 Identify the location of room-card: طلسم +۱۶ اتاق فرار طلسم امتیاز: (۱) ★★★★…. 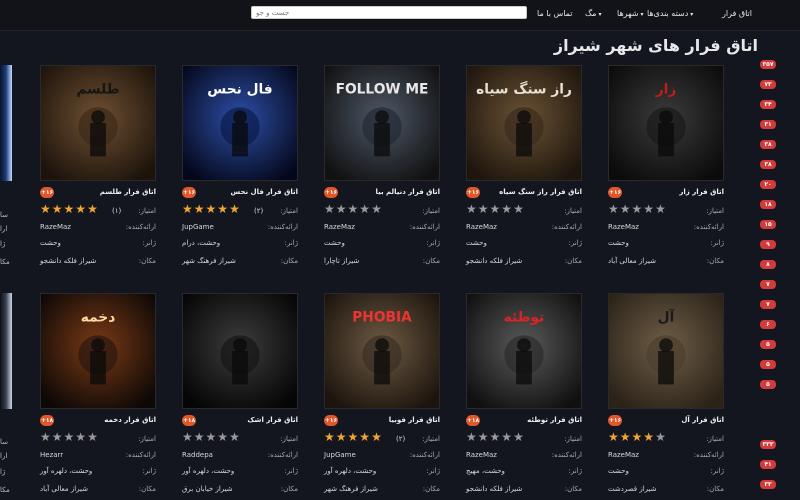
(98, 165).